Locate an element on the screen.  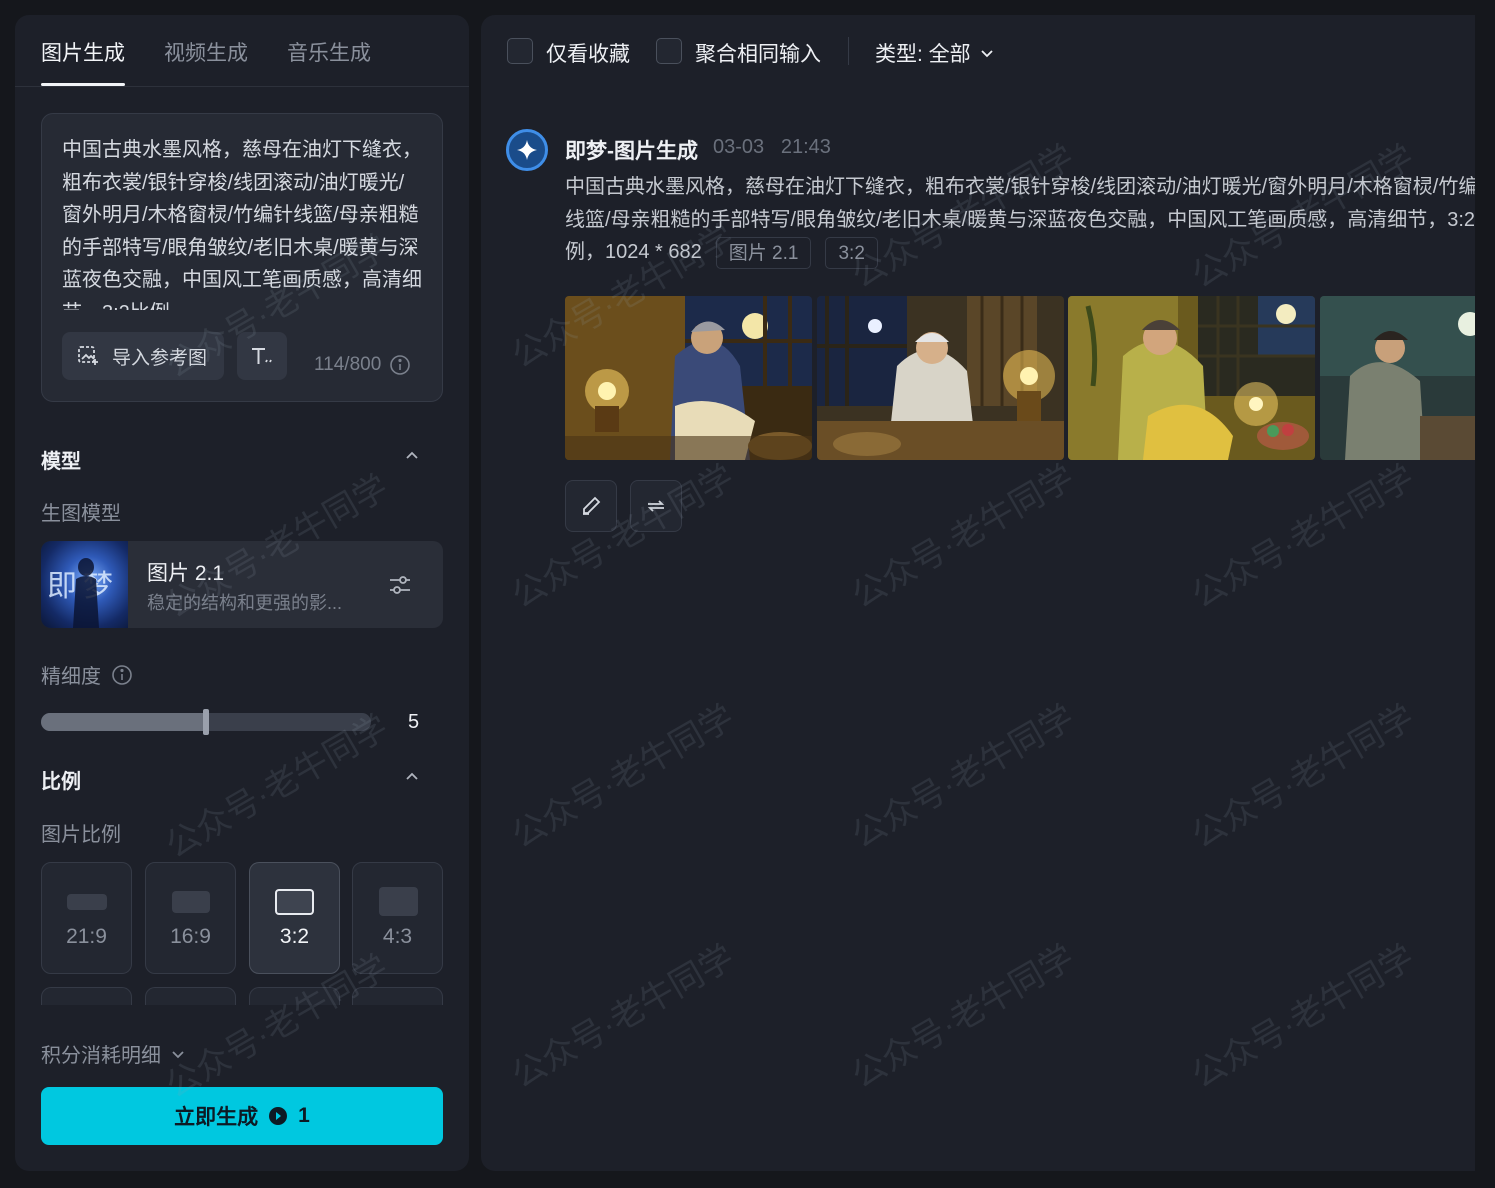
favorites-only-label: 仅看收藏 is located at coordinates (588, 53).